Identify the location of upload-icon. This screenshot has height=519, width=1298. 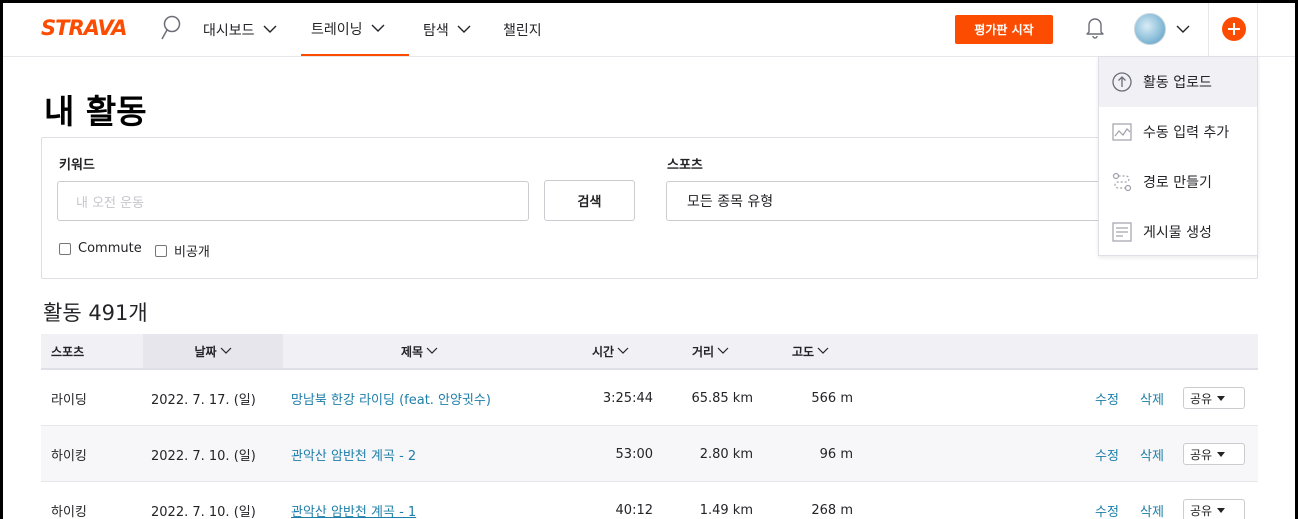
(1122, 82).